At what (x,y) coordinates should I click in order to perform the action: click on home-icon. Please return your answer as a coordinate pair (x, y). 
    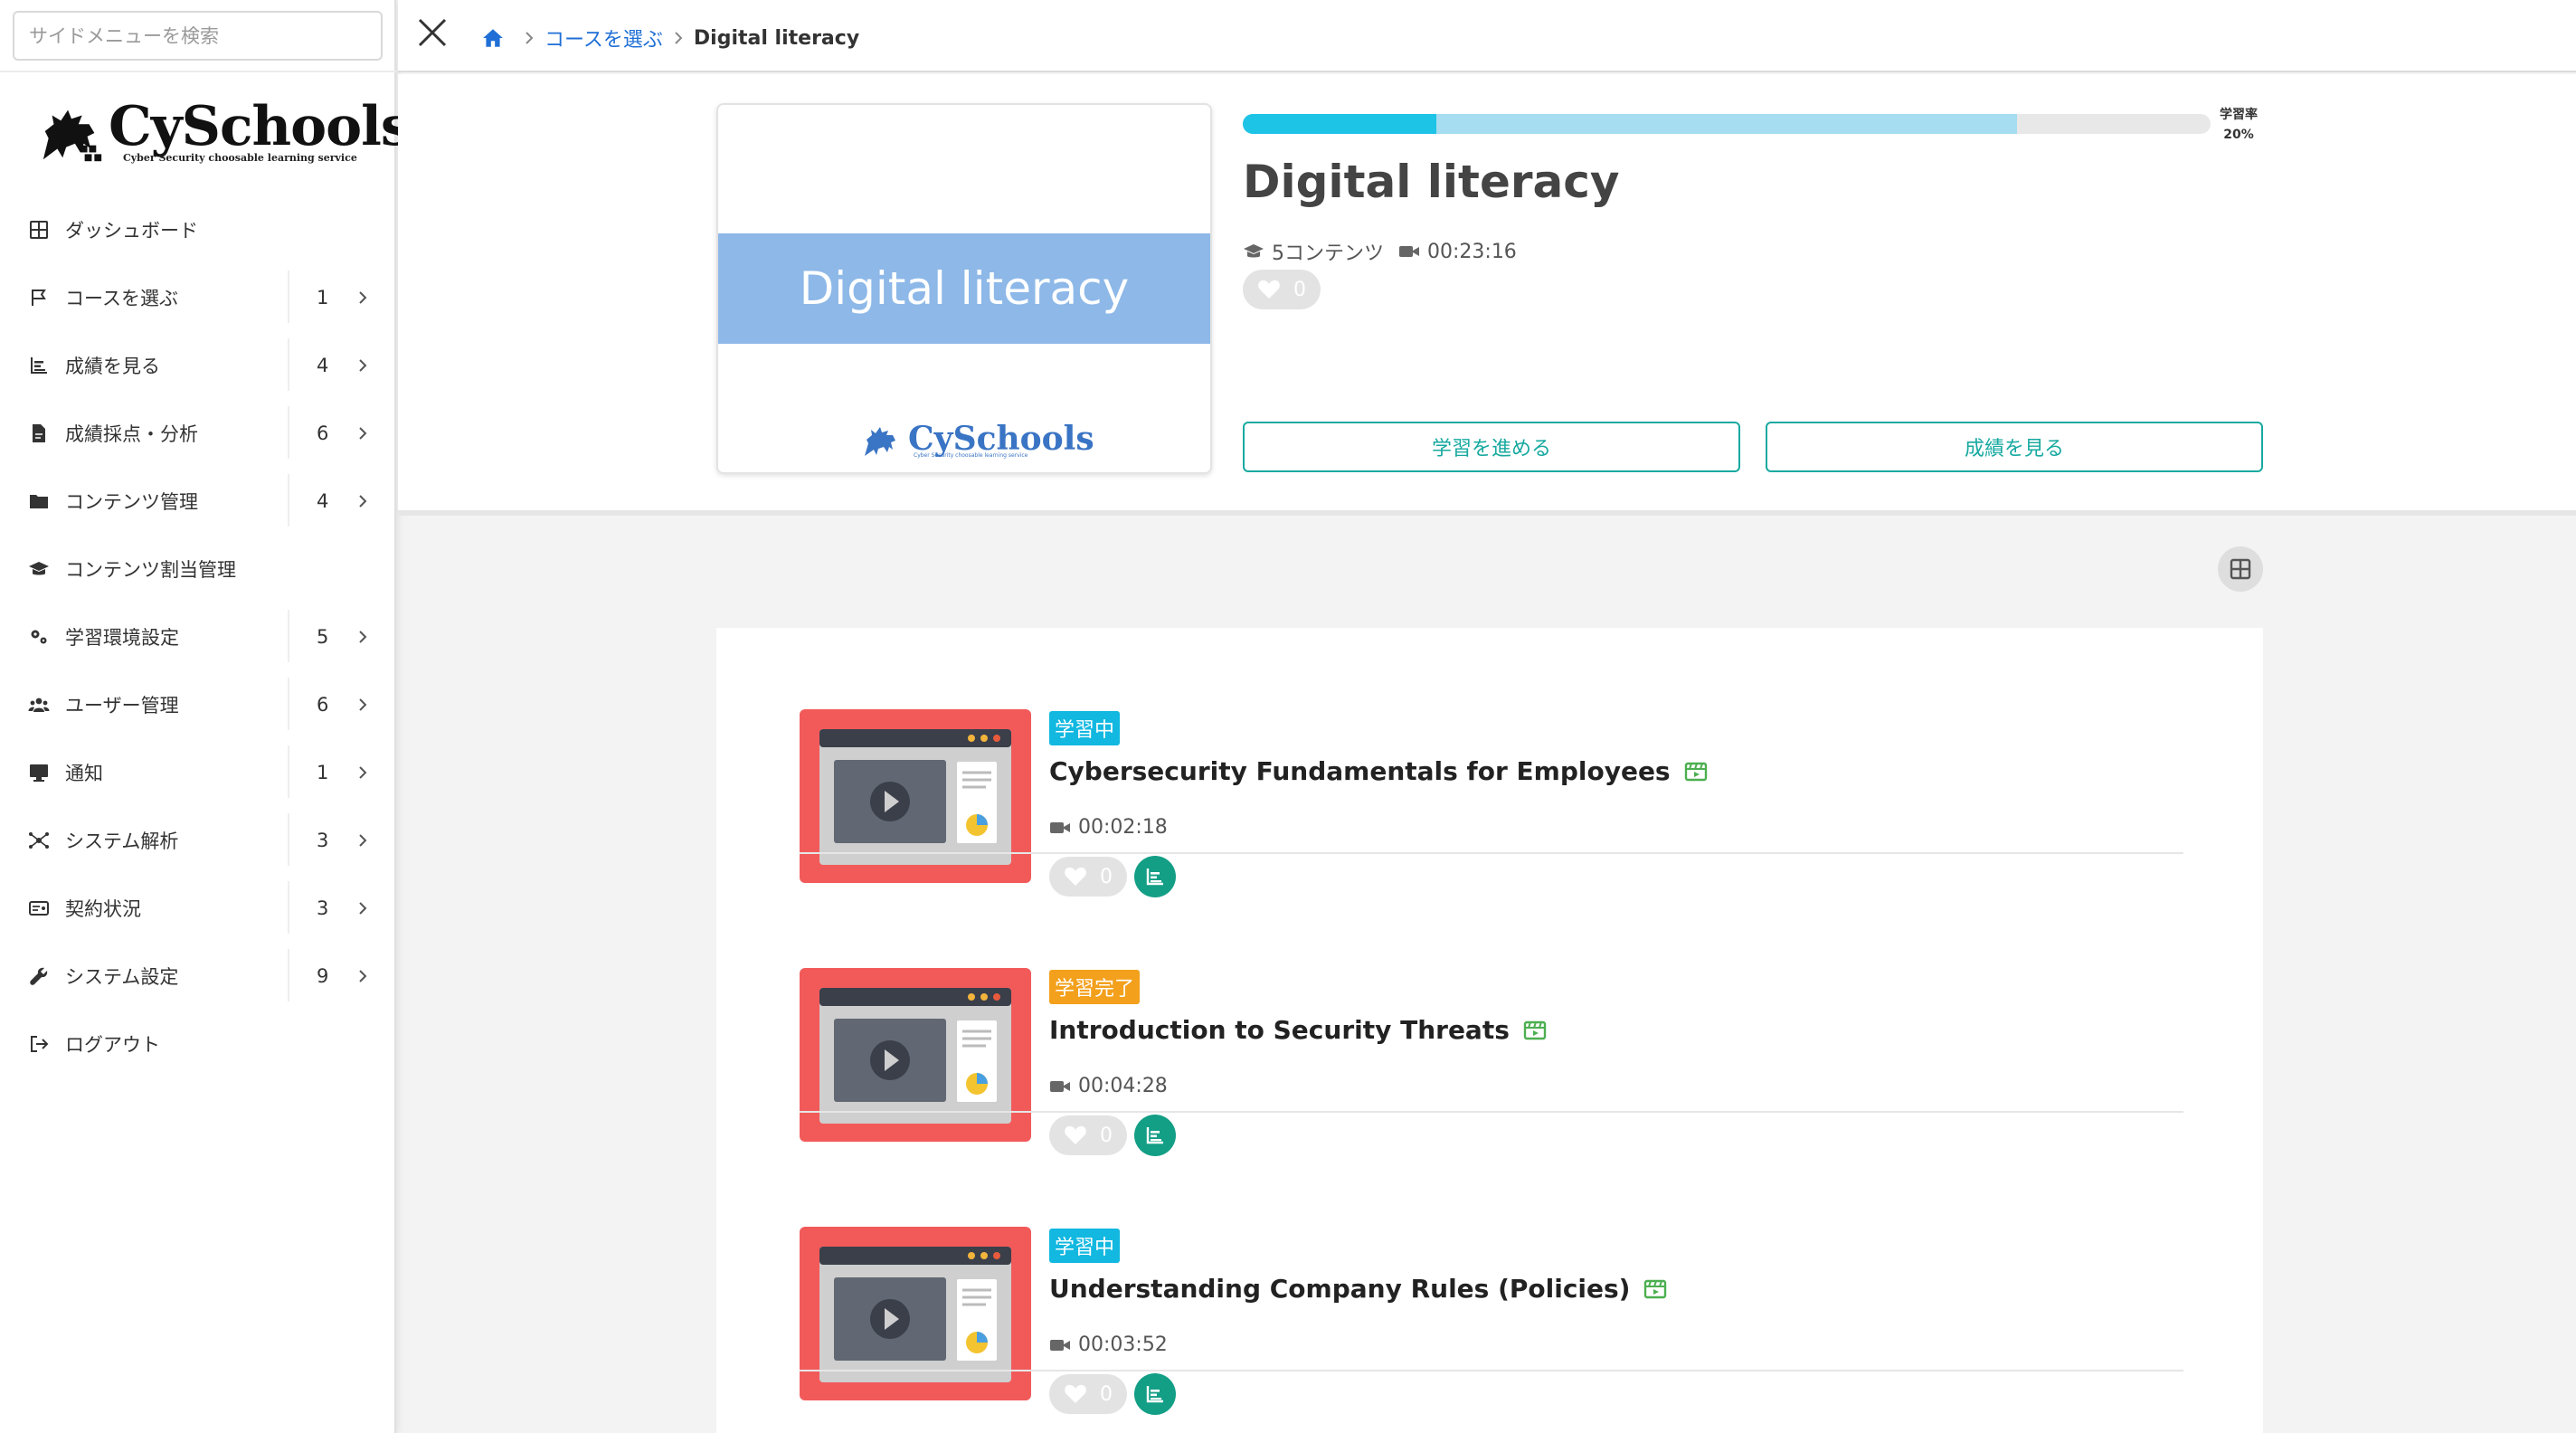
    Looking at the image, I should click on (493, 38).